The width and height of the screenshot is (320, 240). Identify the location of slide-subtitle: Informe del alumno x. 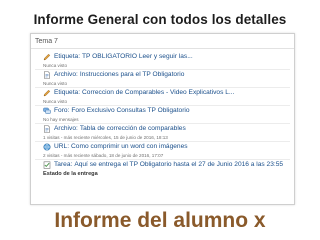
(160, 220).